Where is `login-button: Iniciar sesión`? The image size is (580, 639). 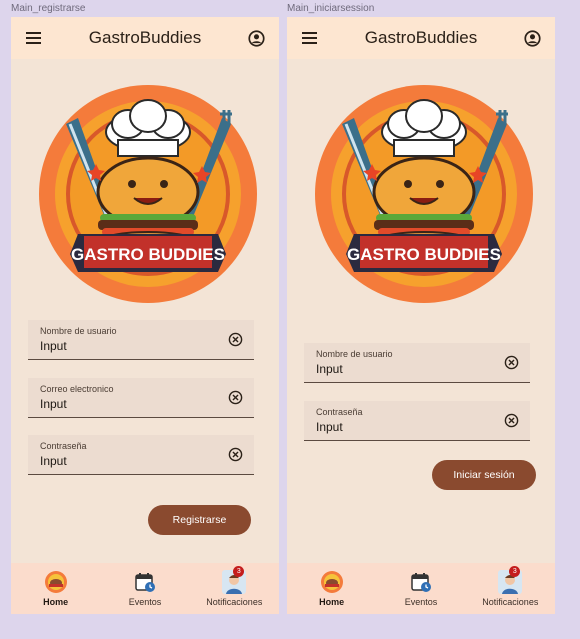 login-button: Iniciar sesión is located at coordinates (484, 475).